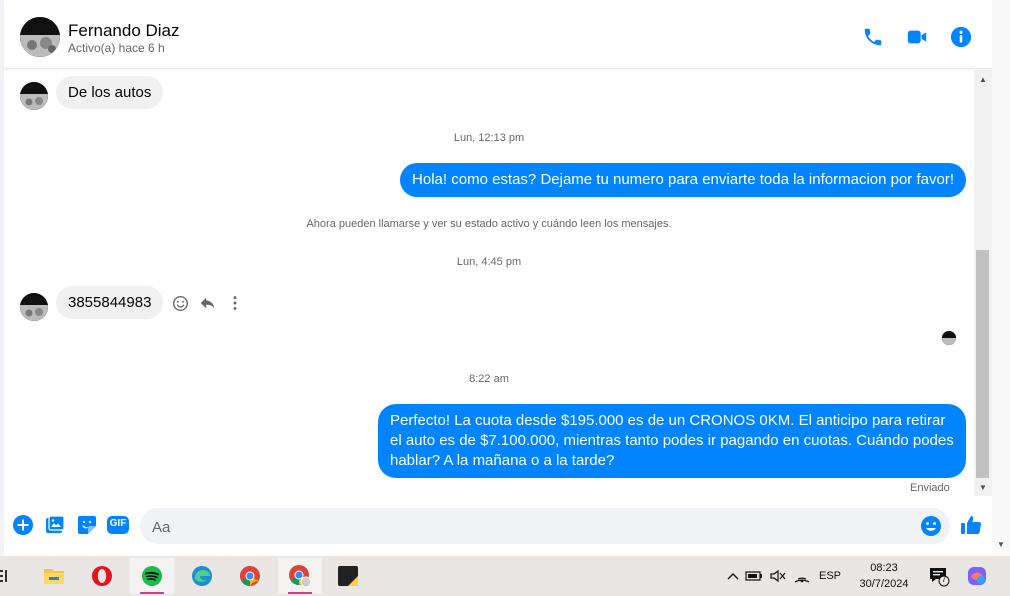 The height and width of the screenshot is (596, 1010). Describe the element at coordinates (505, 576) in the screenshot. I see `windows-taskbar: ESP 08:23 30/7/2024 7` at that location.